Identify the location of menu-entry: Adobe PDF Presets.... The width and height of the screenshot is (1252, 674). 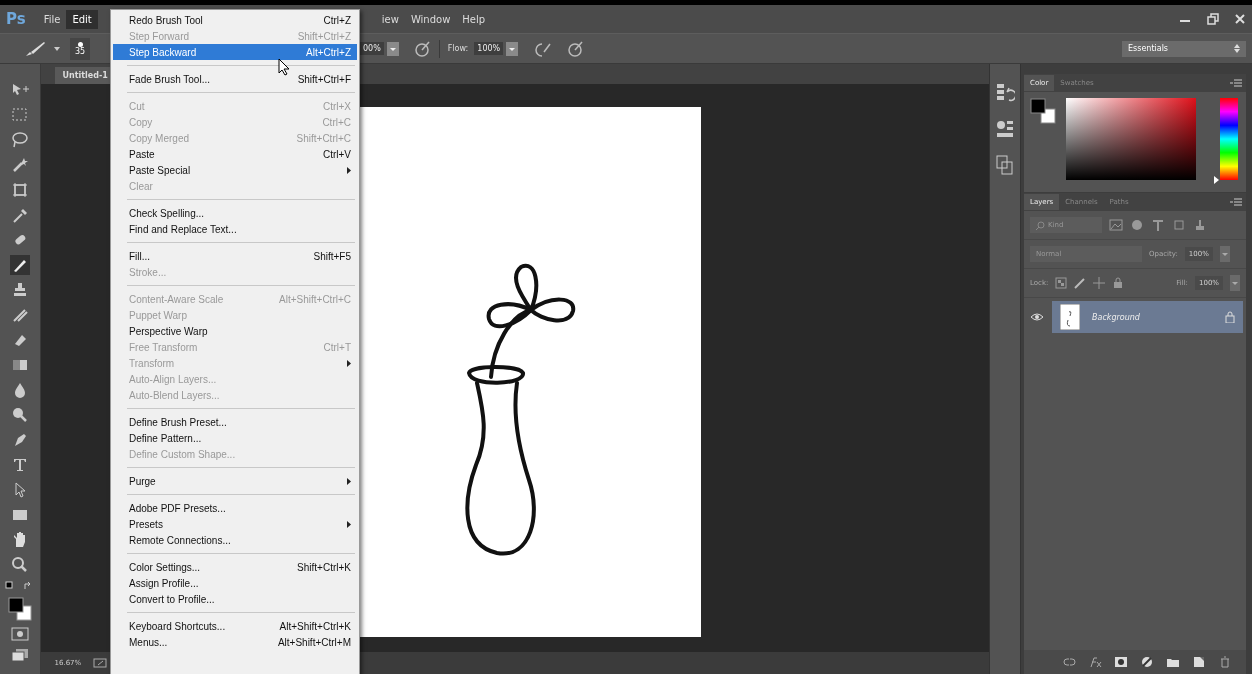
(235, 508).